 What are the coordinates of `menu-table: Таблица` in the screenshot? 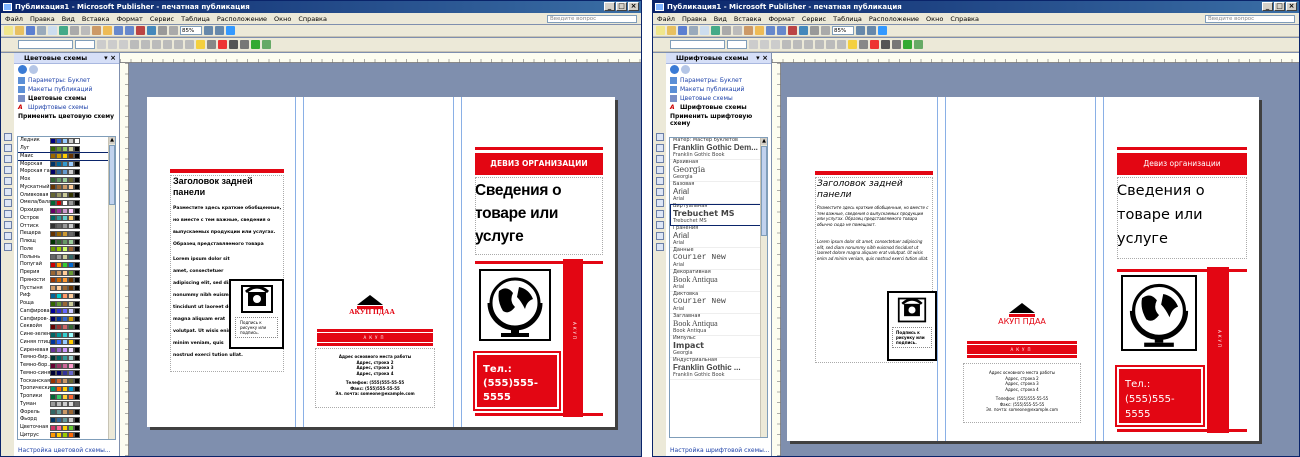 It's located at (847, 19).